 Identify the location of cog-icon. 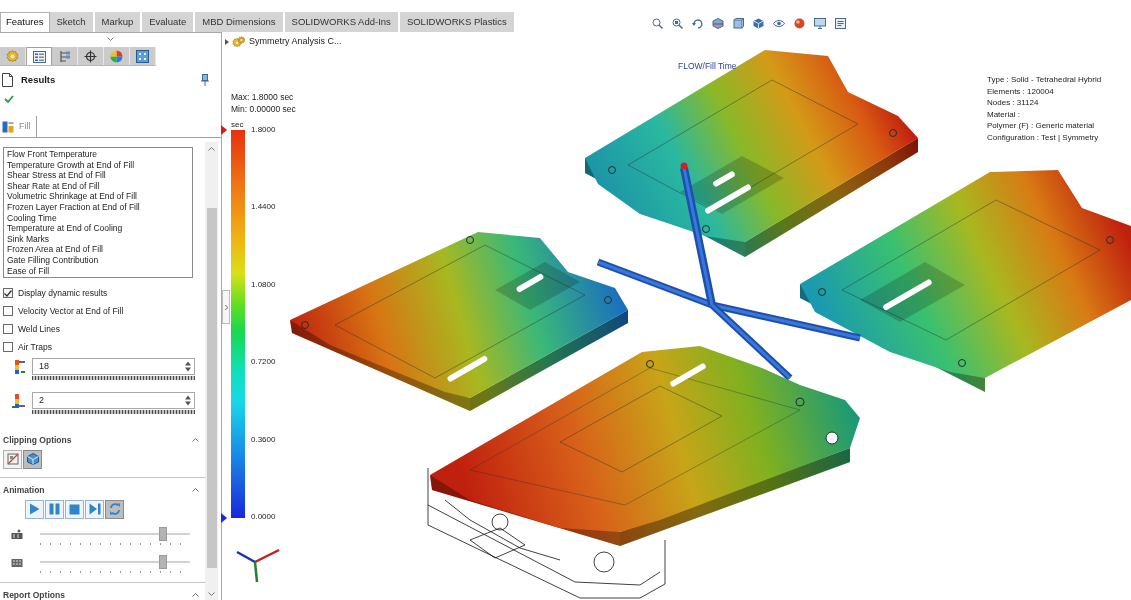
(12, 56).